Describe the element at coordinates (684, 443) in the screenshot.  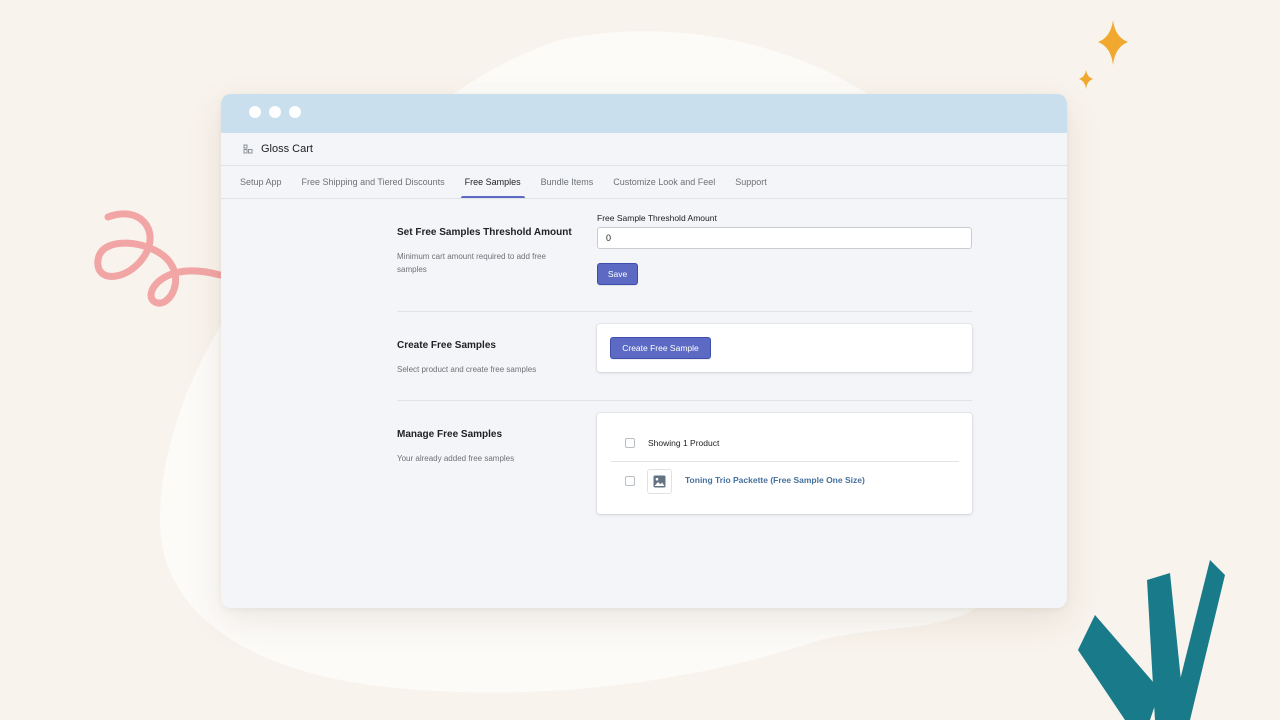
I see `list-header: Showing 1 Product` at that location.